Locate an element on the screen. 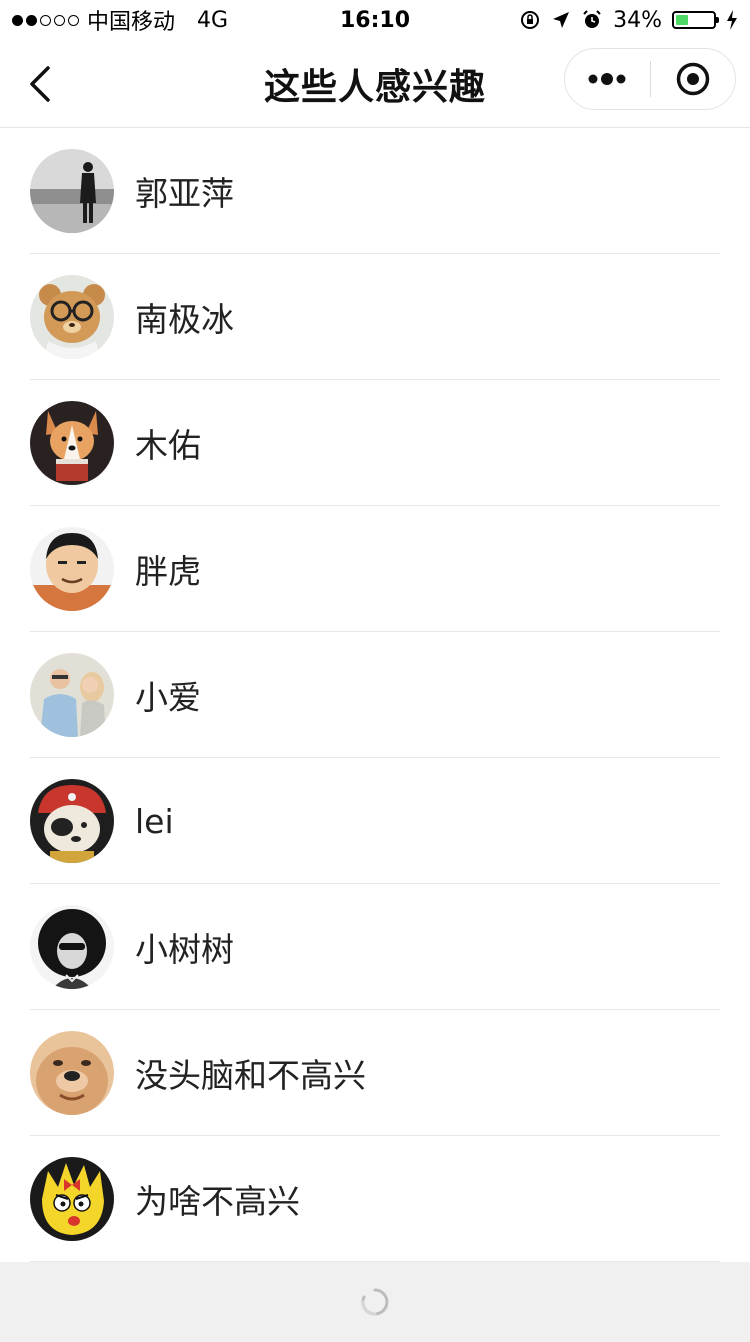  status-bar: 中国移动 4G 16:10 34% is located at coordinates (375, 20).